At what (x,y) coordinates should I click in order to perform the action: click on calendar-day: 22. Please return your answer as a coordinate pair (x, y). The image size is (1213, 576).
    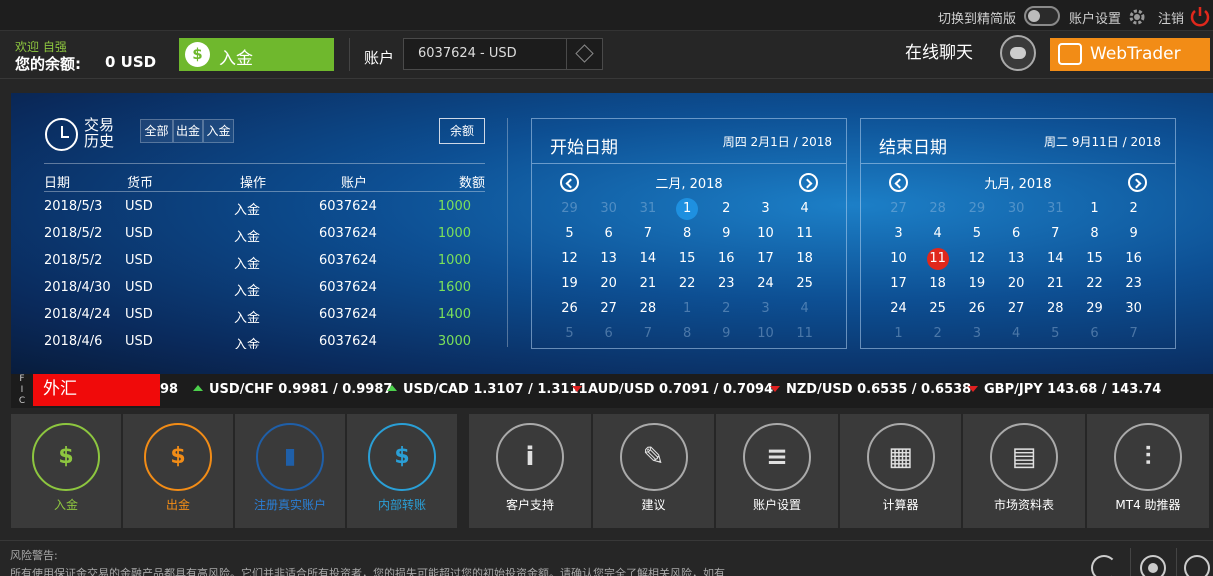
    Looking at the image, I should click on (1094, 283).